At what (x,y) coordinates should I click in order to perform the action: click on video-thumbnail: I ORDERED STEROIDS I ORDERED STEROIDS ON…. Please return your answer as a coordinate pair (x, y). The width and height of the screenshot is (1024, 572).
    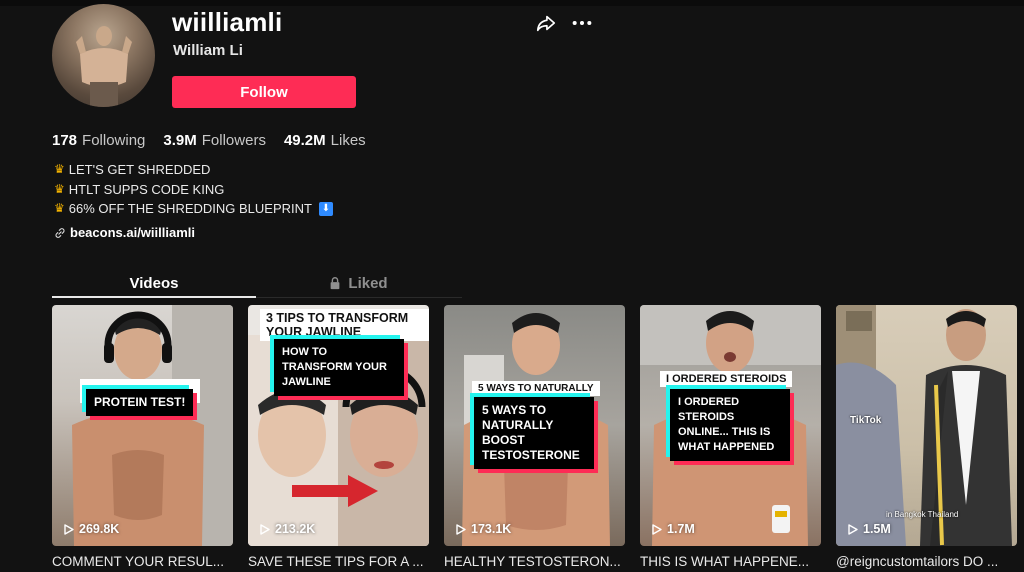
    Looking at the image, I should click on (730, 425).